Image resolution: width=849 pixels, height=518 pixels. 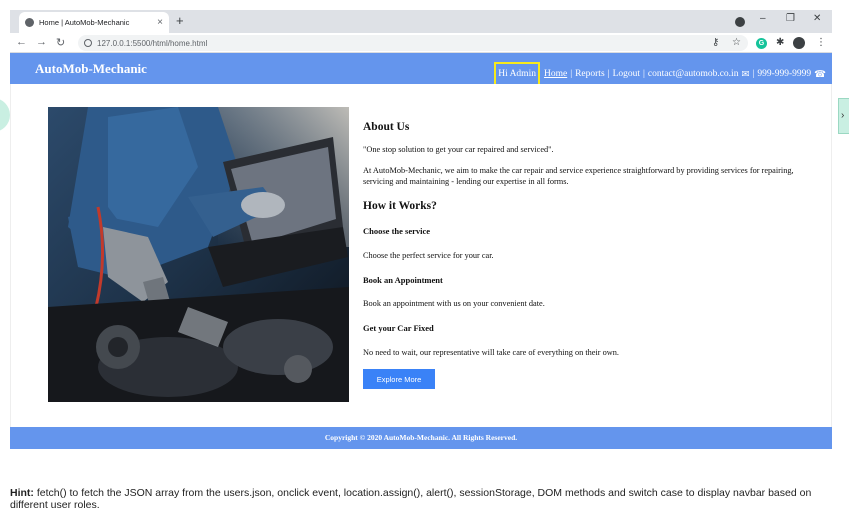 What do you see at coordinates (399, 379) in the screenshot?
I see `explore-more-button: Explore More` at bounding box center [399, 379].